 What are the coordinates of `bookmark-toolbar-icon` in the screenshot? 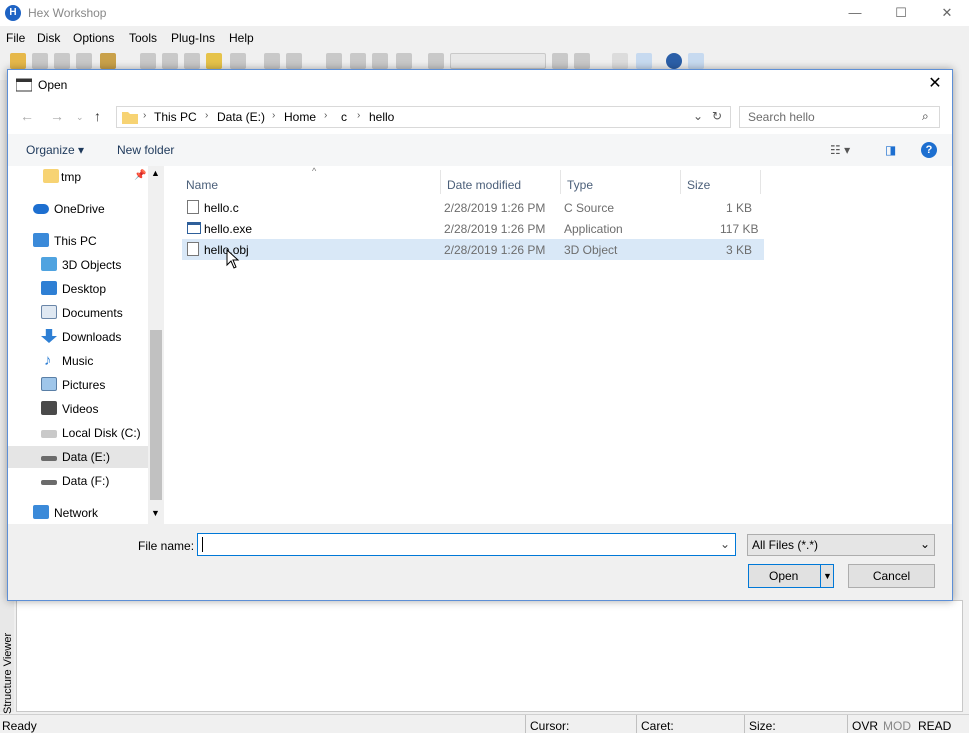 It's located at (560, 61).